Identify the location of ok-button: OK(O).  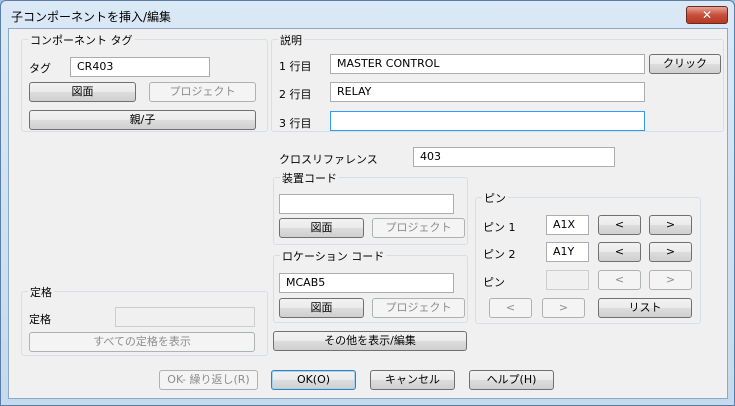
(313, 380).